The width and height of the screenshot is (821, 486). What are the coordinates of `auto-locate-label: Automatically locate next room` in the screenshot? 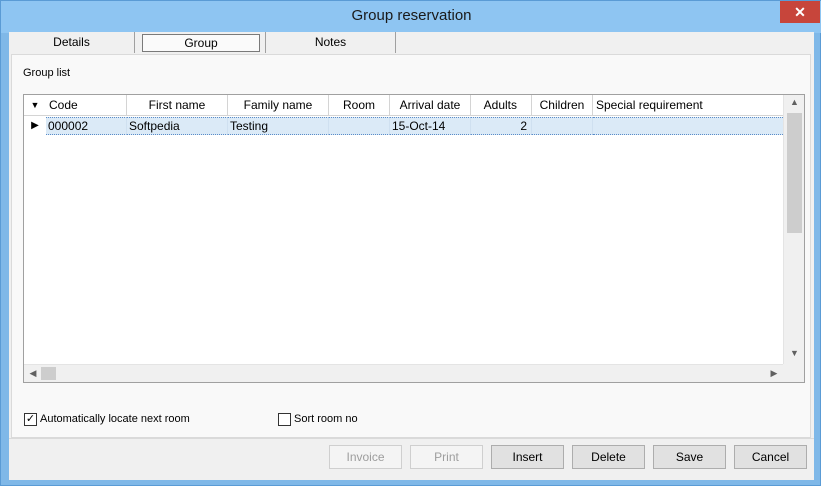 It's located at (115, 419).